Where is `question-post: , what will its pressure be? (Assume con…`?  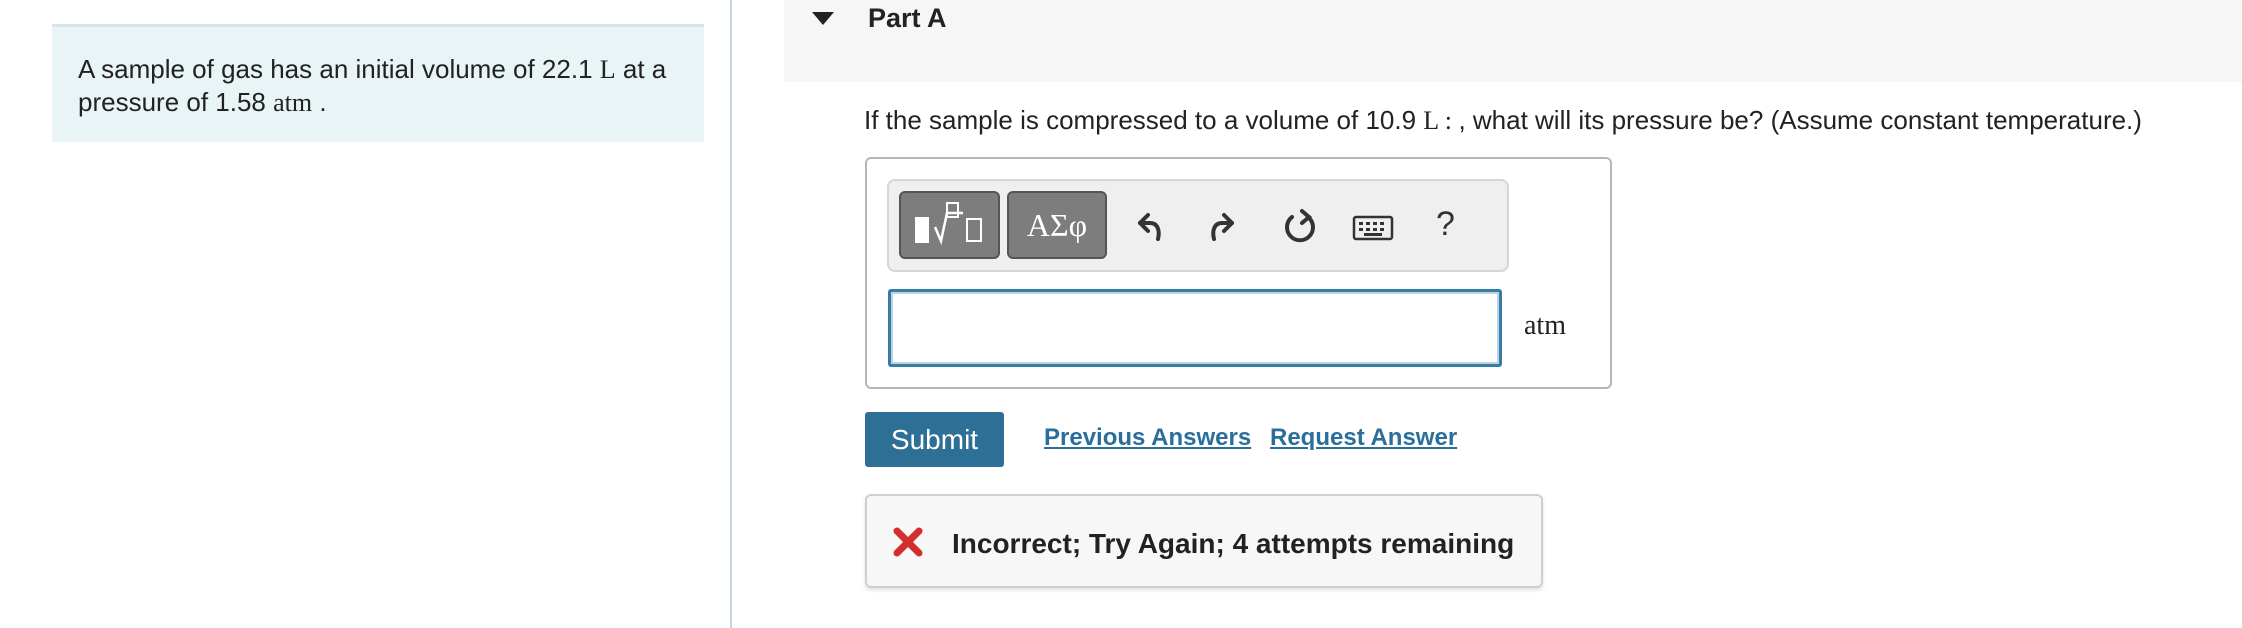
question-post: , what will its pressure be? (Assume con… is located at coordinates (1800, 120).